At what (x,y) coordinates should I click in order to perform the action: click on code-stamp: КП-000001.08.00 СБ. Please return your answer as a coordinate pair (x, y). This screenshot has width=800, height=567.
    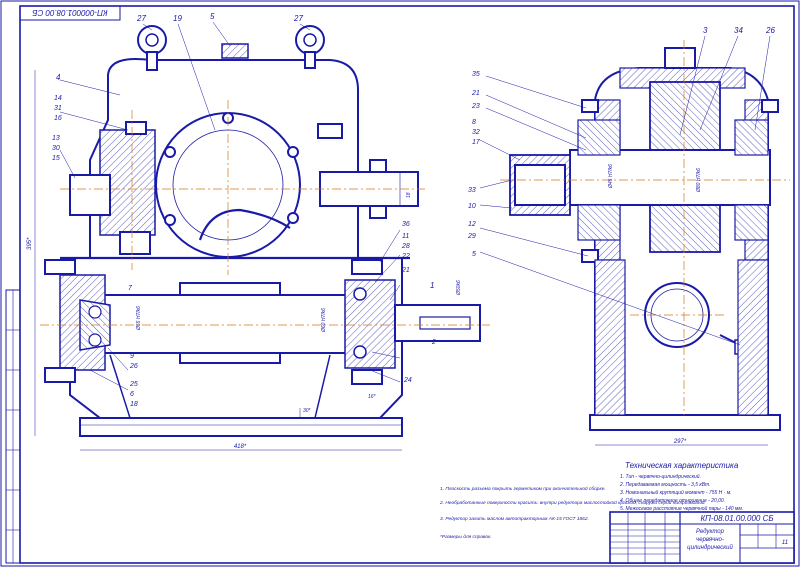
    Looking at the image, I should click on (70, 13).